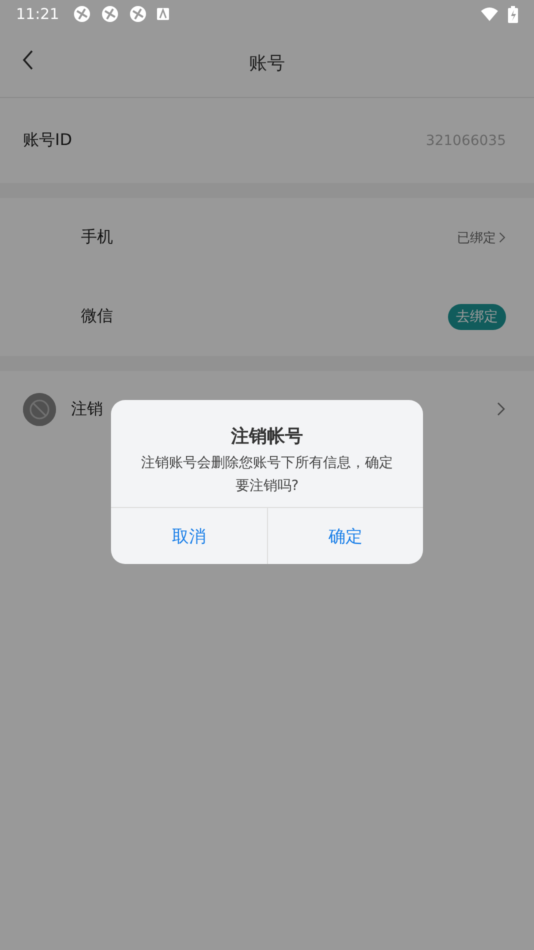 The height and width of the screenshot is (950, 534). I want to click on cancel-button: 取消, so click(188, 536).